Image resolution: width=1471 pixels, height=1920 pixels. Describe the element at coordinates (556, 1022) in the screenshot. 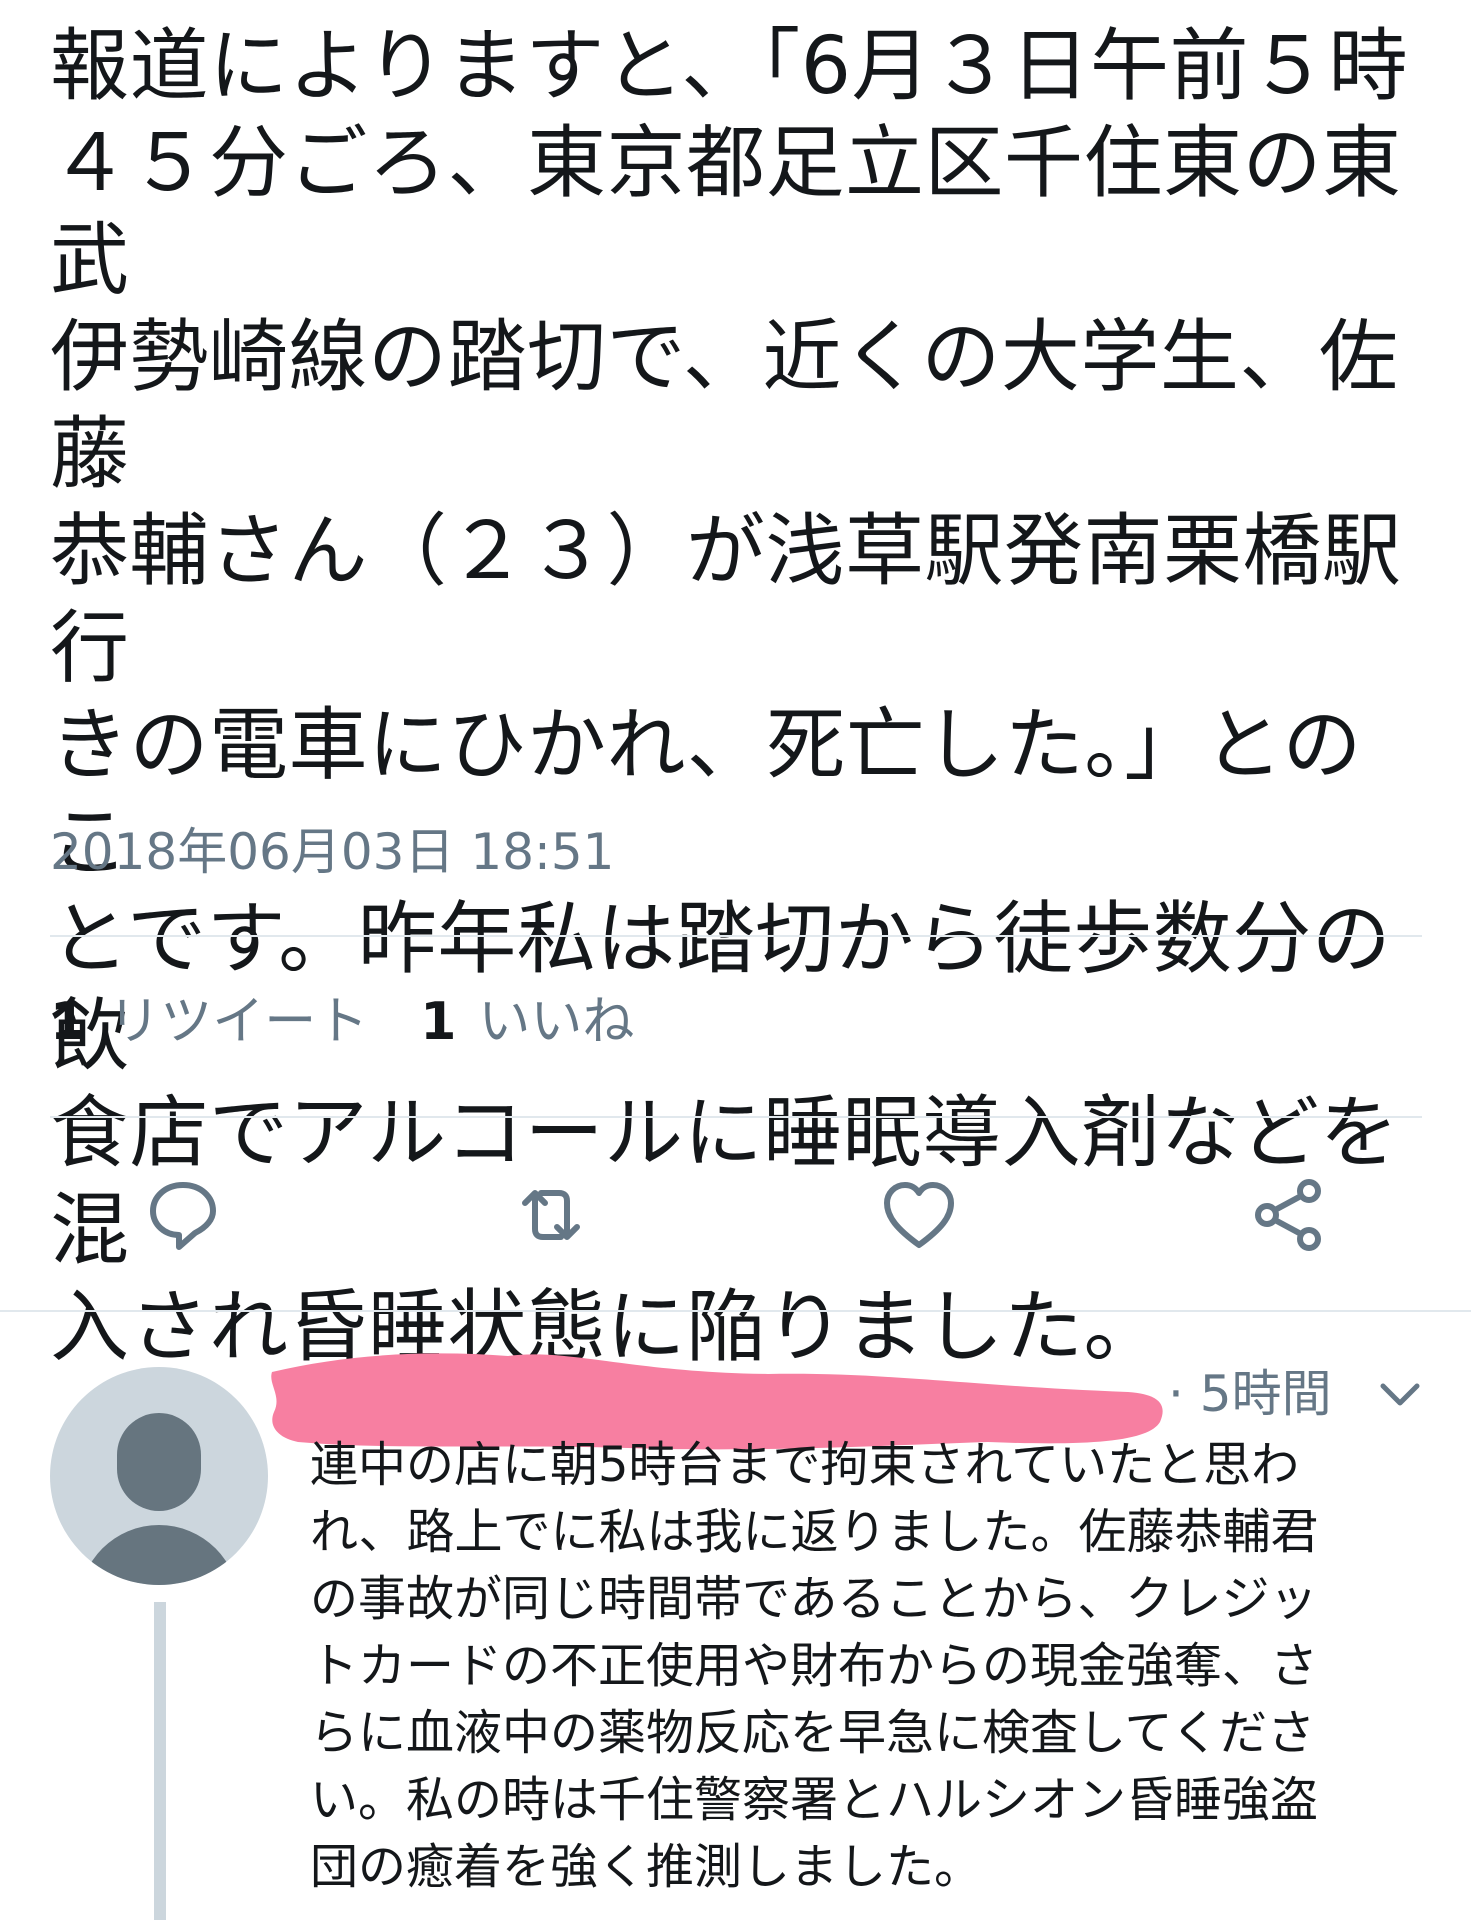

I see `like-label: いいね` at that location.